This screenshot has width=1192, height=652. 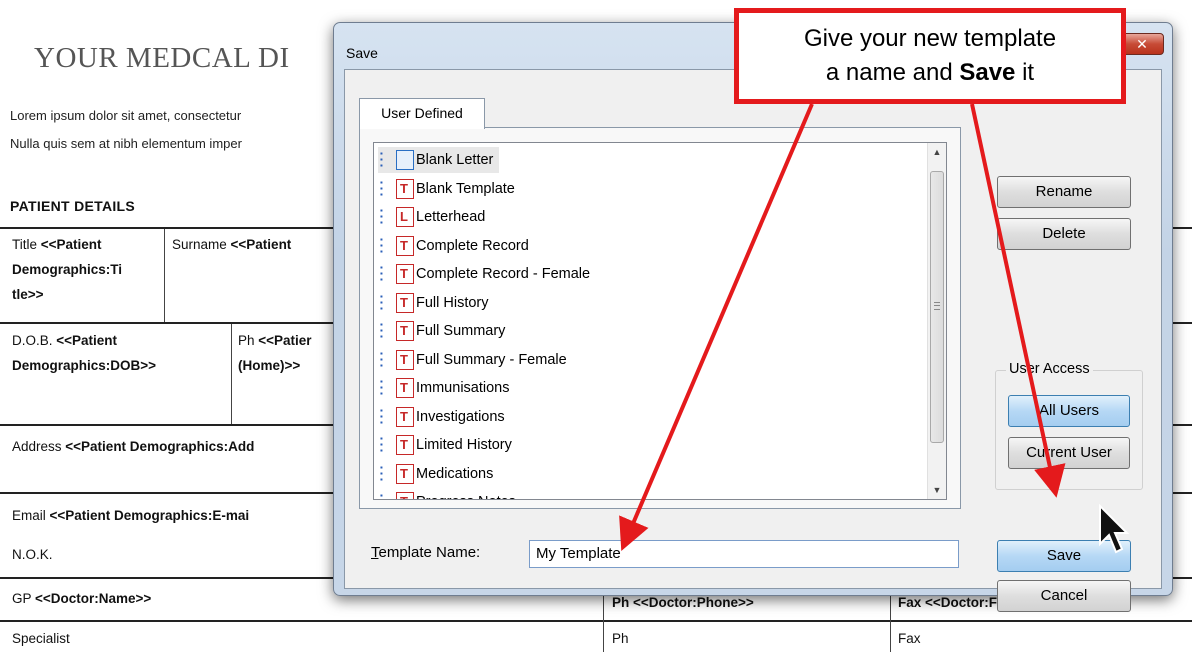 What do you see at coordinates (426, 552) in the screenshot?
I see `template-name-label: Template Name:` at bounding box center [426, 552].